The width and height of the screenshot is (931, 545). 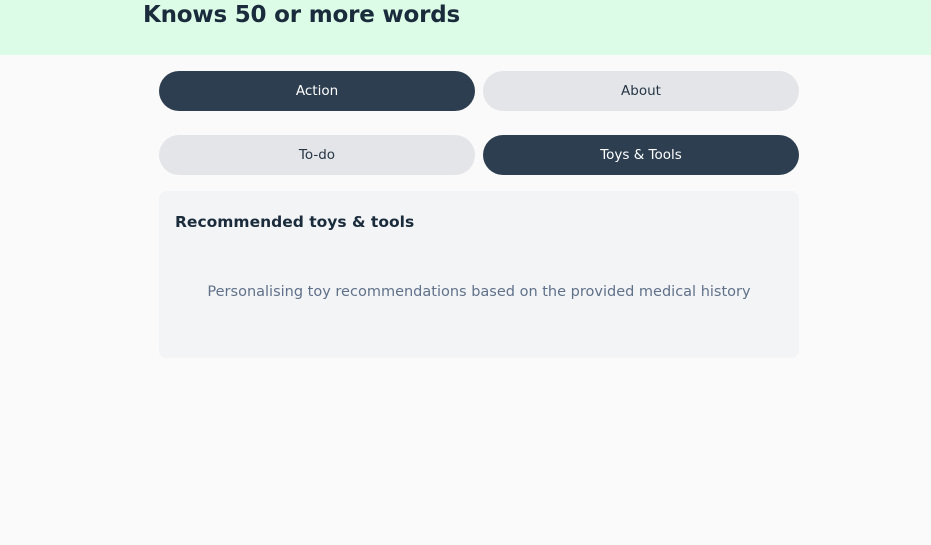 What do you see at coordinates (317, 91) in the screenshot?
I see `tab-action: Action` at bounding box center [317, 91].